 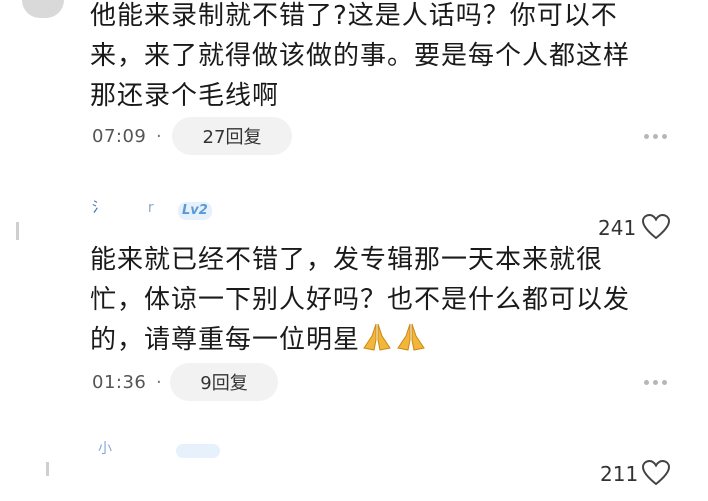 What do you see at coordinates (105, 448) in the screenshot?
I see `username: 小` at bounding box center [105, 448].